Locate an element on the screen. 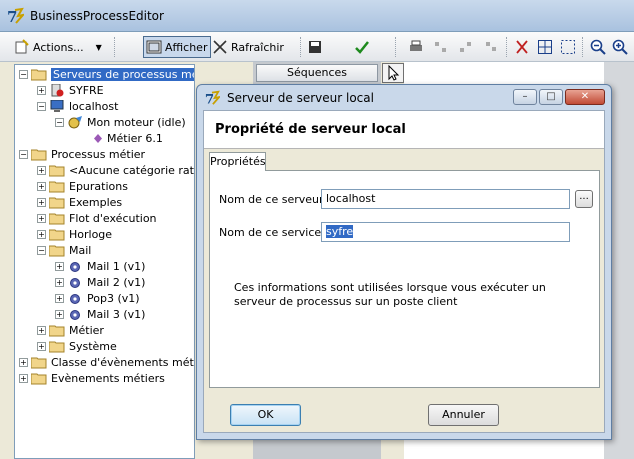  zoom-out-button is located at coordinates (598, 47).